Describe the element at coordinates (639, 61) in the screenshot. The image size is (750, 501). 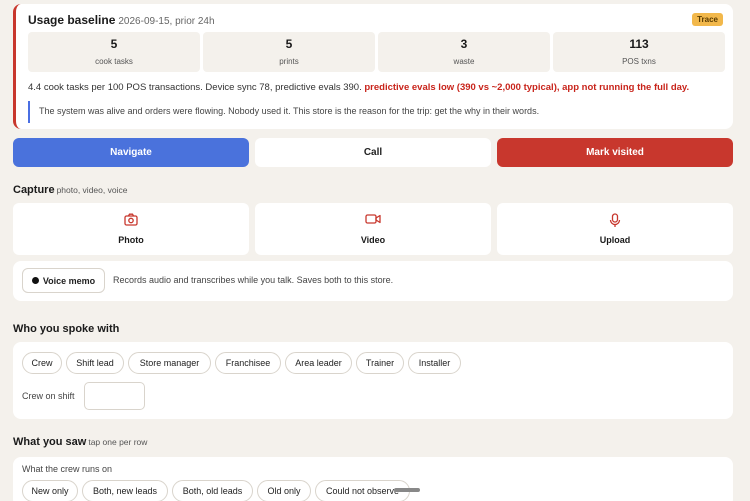
I see `stat-label: POS txns` at that location.